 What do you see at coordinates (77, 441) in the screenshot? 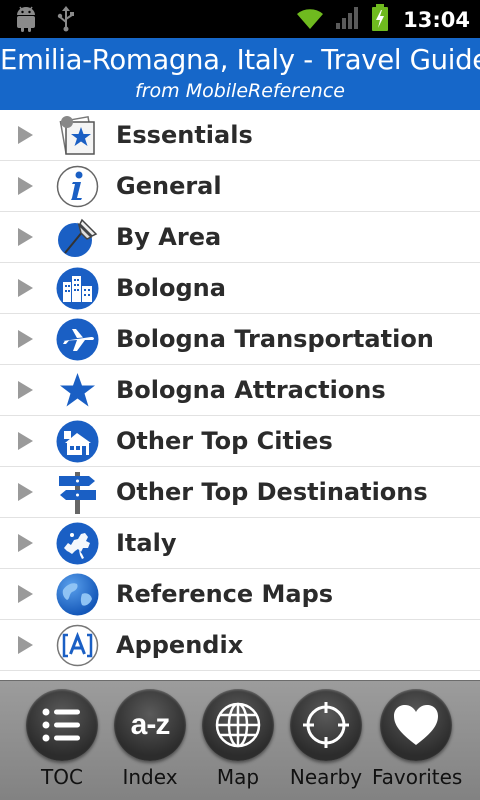
I see `house-icon` at bounding box center [77, 441].